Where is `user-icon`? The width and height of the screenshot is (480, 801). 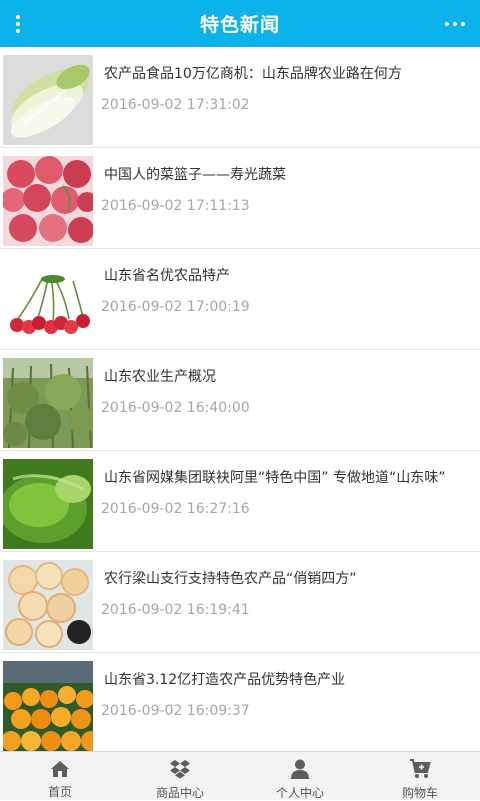 user-icon is located at coordinates (300, 769).